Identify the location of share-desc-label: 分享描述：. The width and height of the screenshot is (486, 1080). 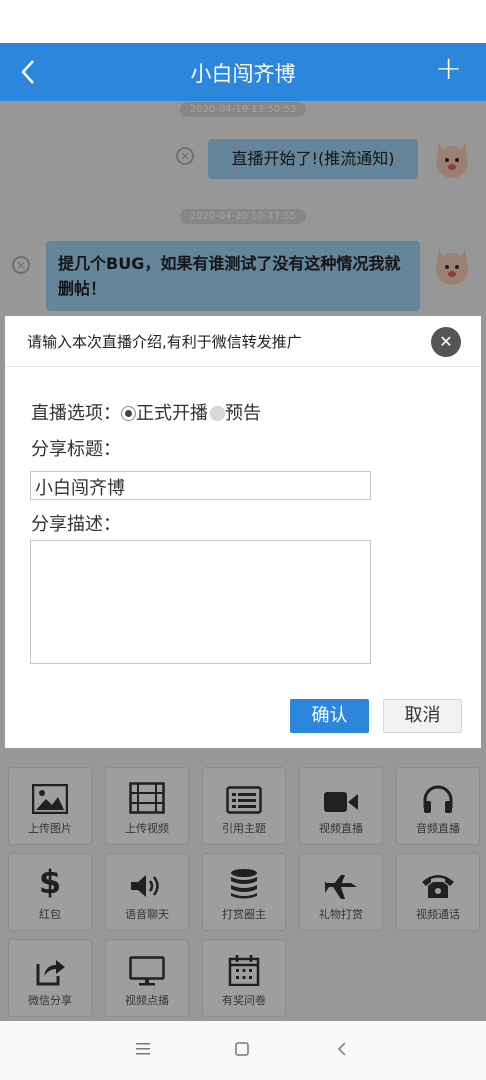
(76, 524).